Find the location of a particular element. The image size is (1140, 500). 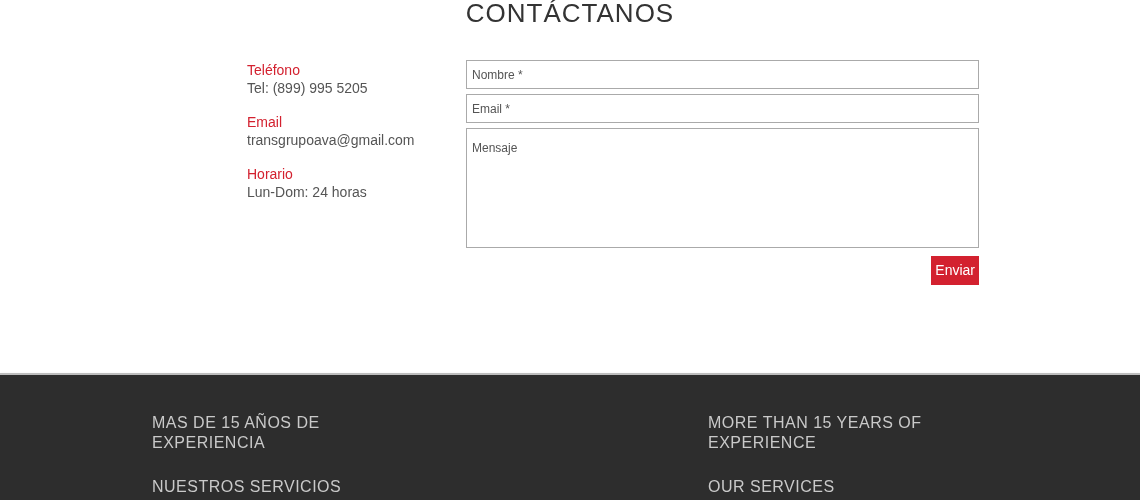

input-field: Email * is located at coordinates (722, 108).